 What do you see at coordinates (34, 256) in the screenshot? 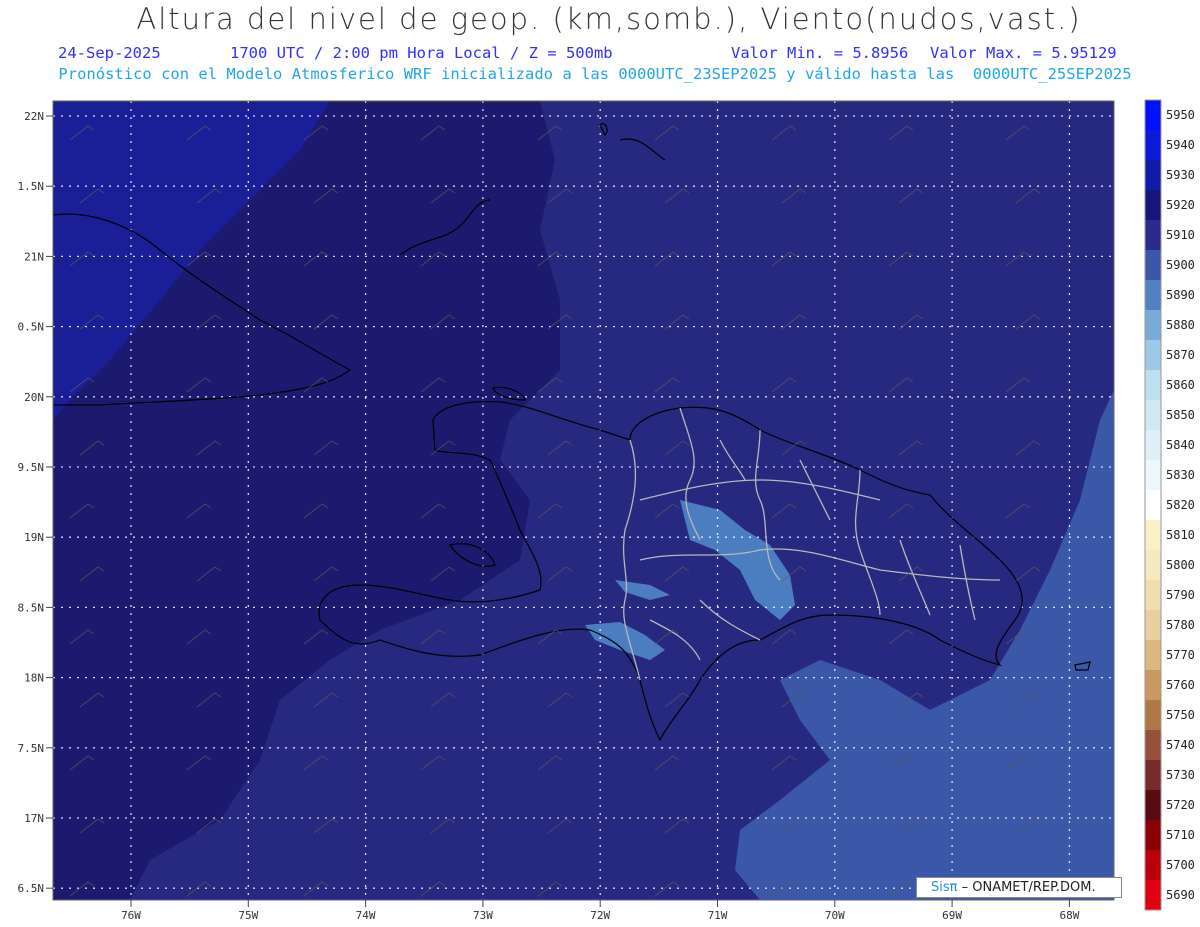
I see `lat-tick-label: 21N` at bounding box center [34, 256].